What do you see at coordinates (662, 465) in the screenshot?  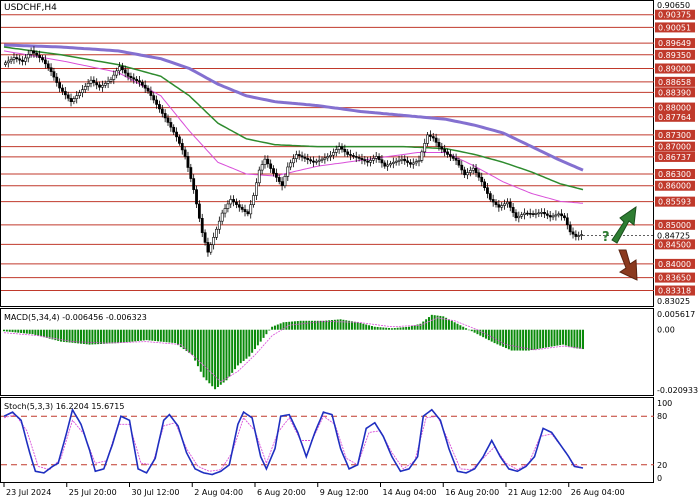 I see `stoch-level-label: 20` at bounding box center [662, 465].